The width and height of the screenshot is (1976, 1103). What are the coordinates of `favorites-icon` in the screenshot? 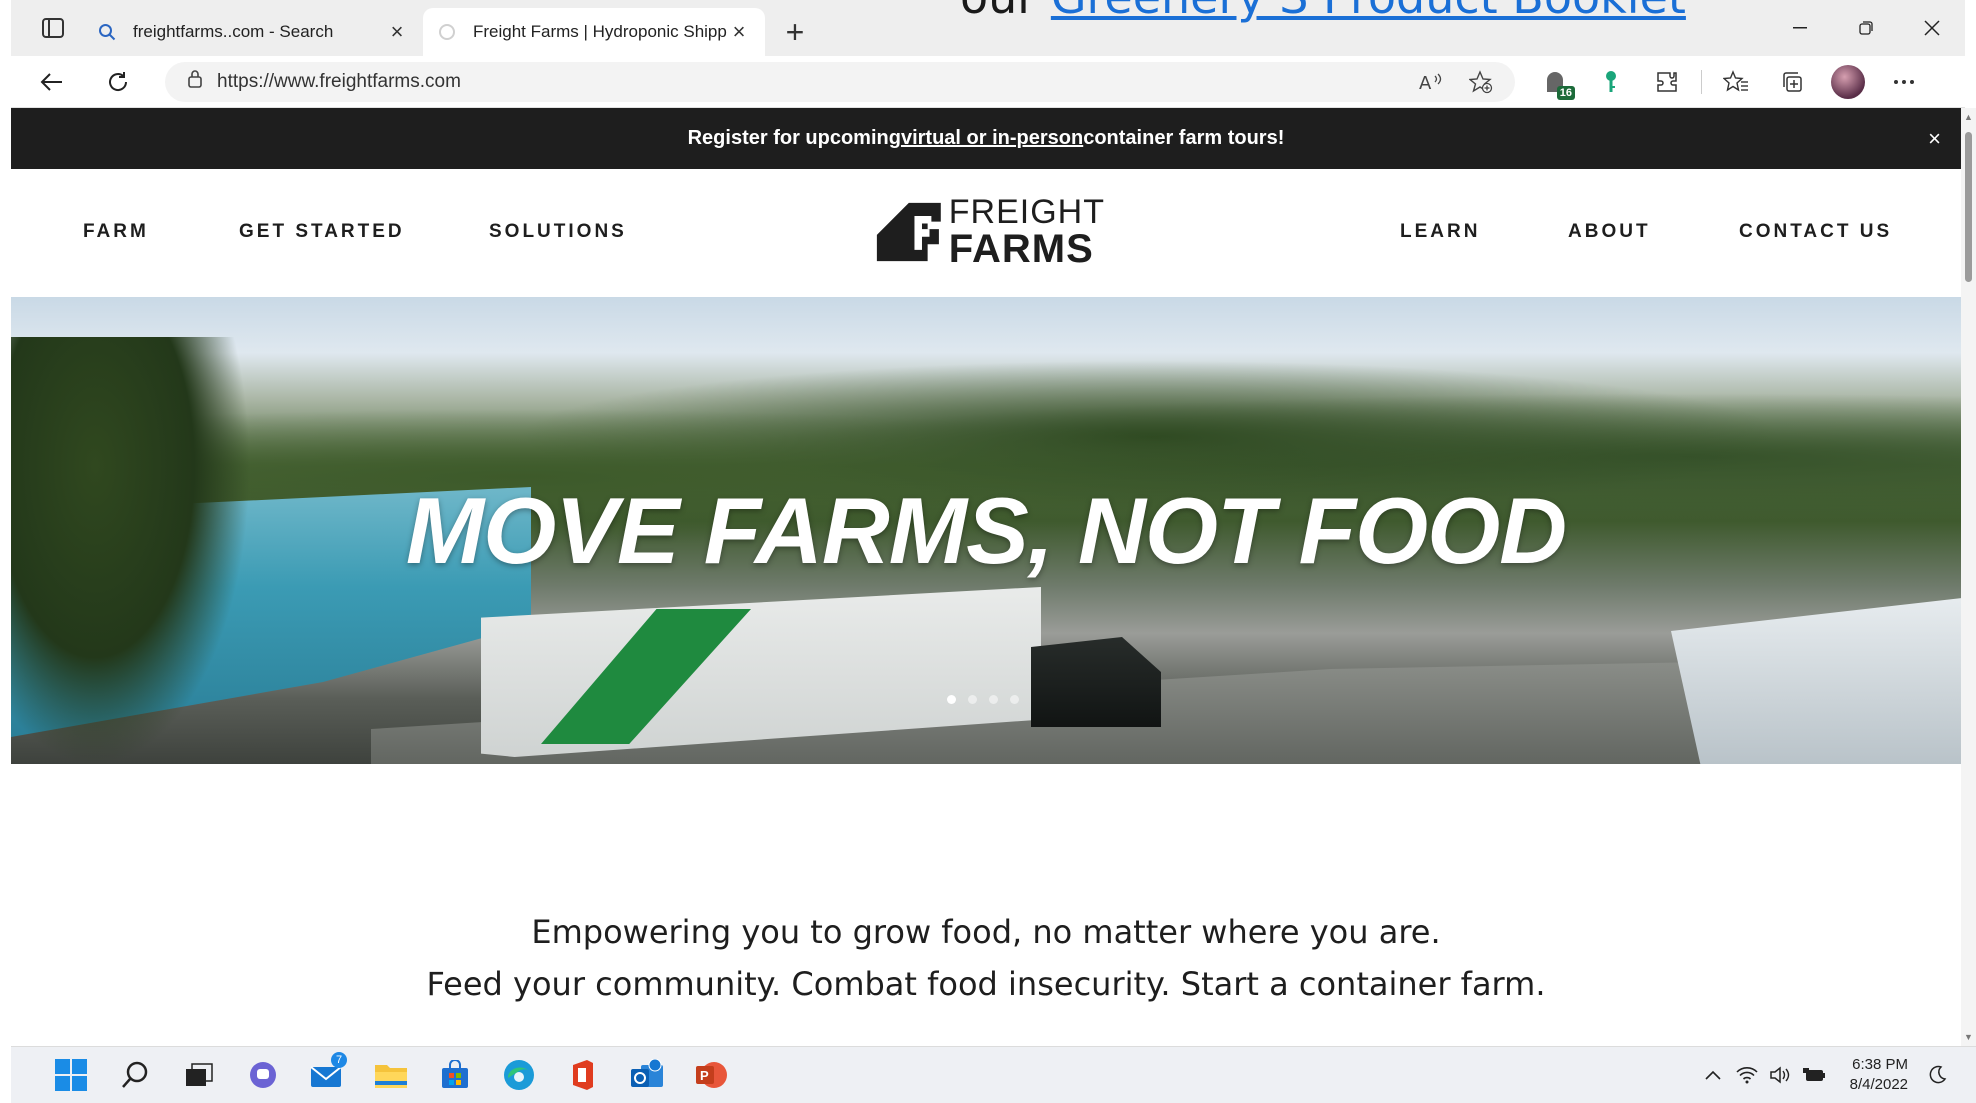 It's located at (1736, 82).